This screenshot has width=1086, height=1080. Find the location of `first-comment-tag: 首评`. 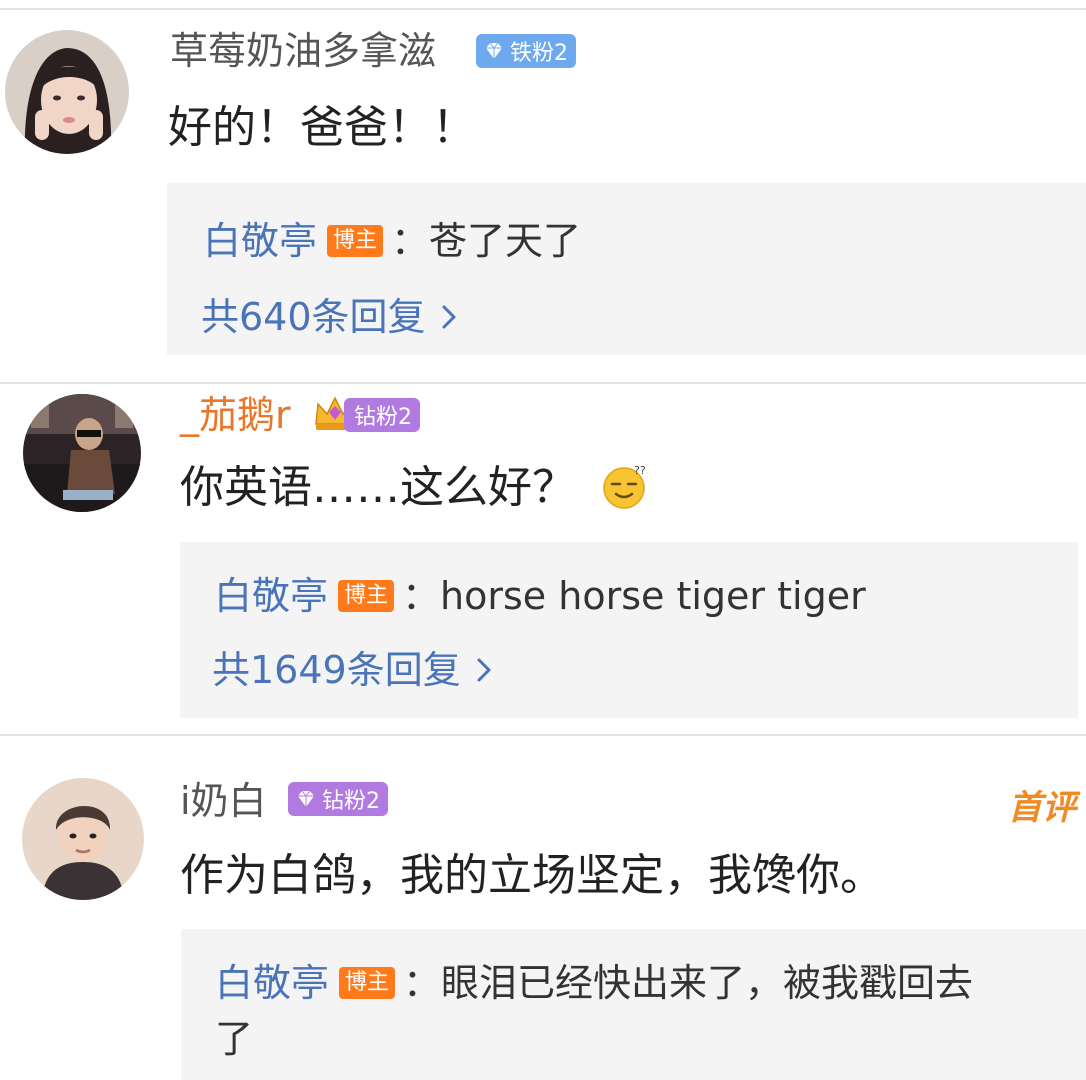

first-comment-tag: 首评 is located at coordinates (1042, 808).